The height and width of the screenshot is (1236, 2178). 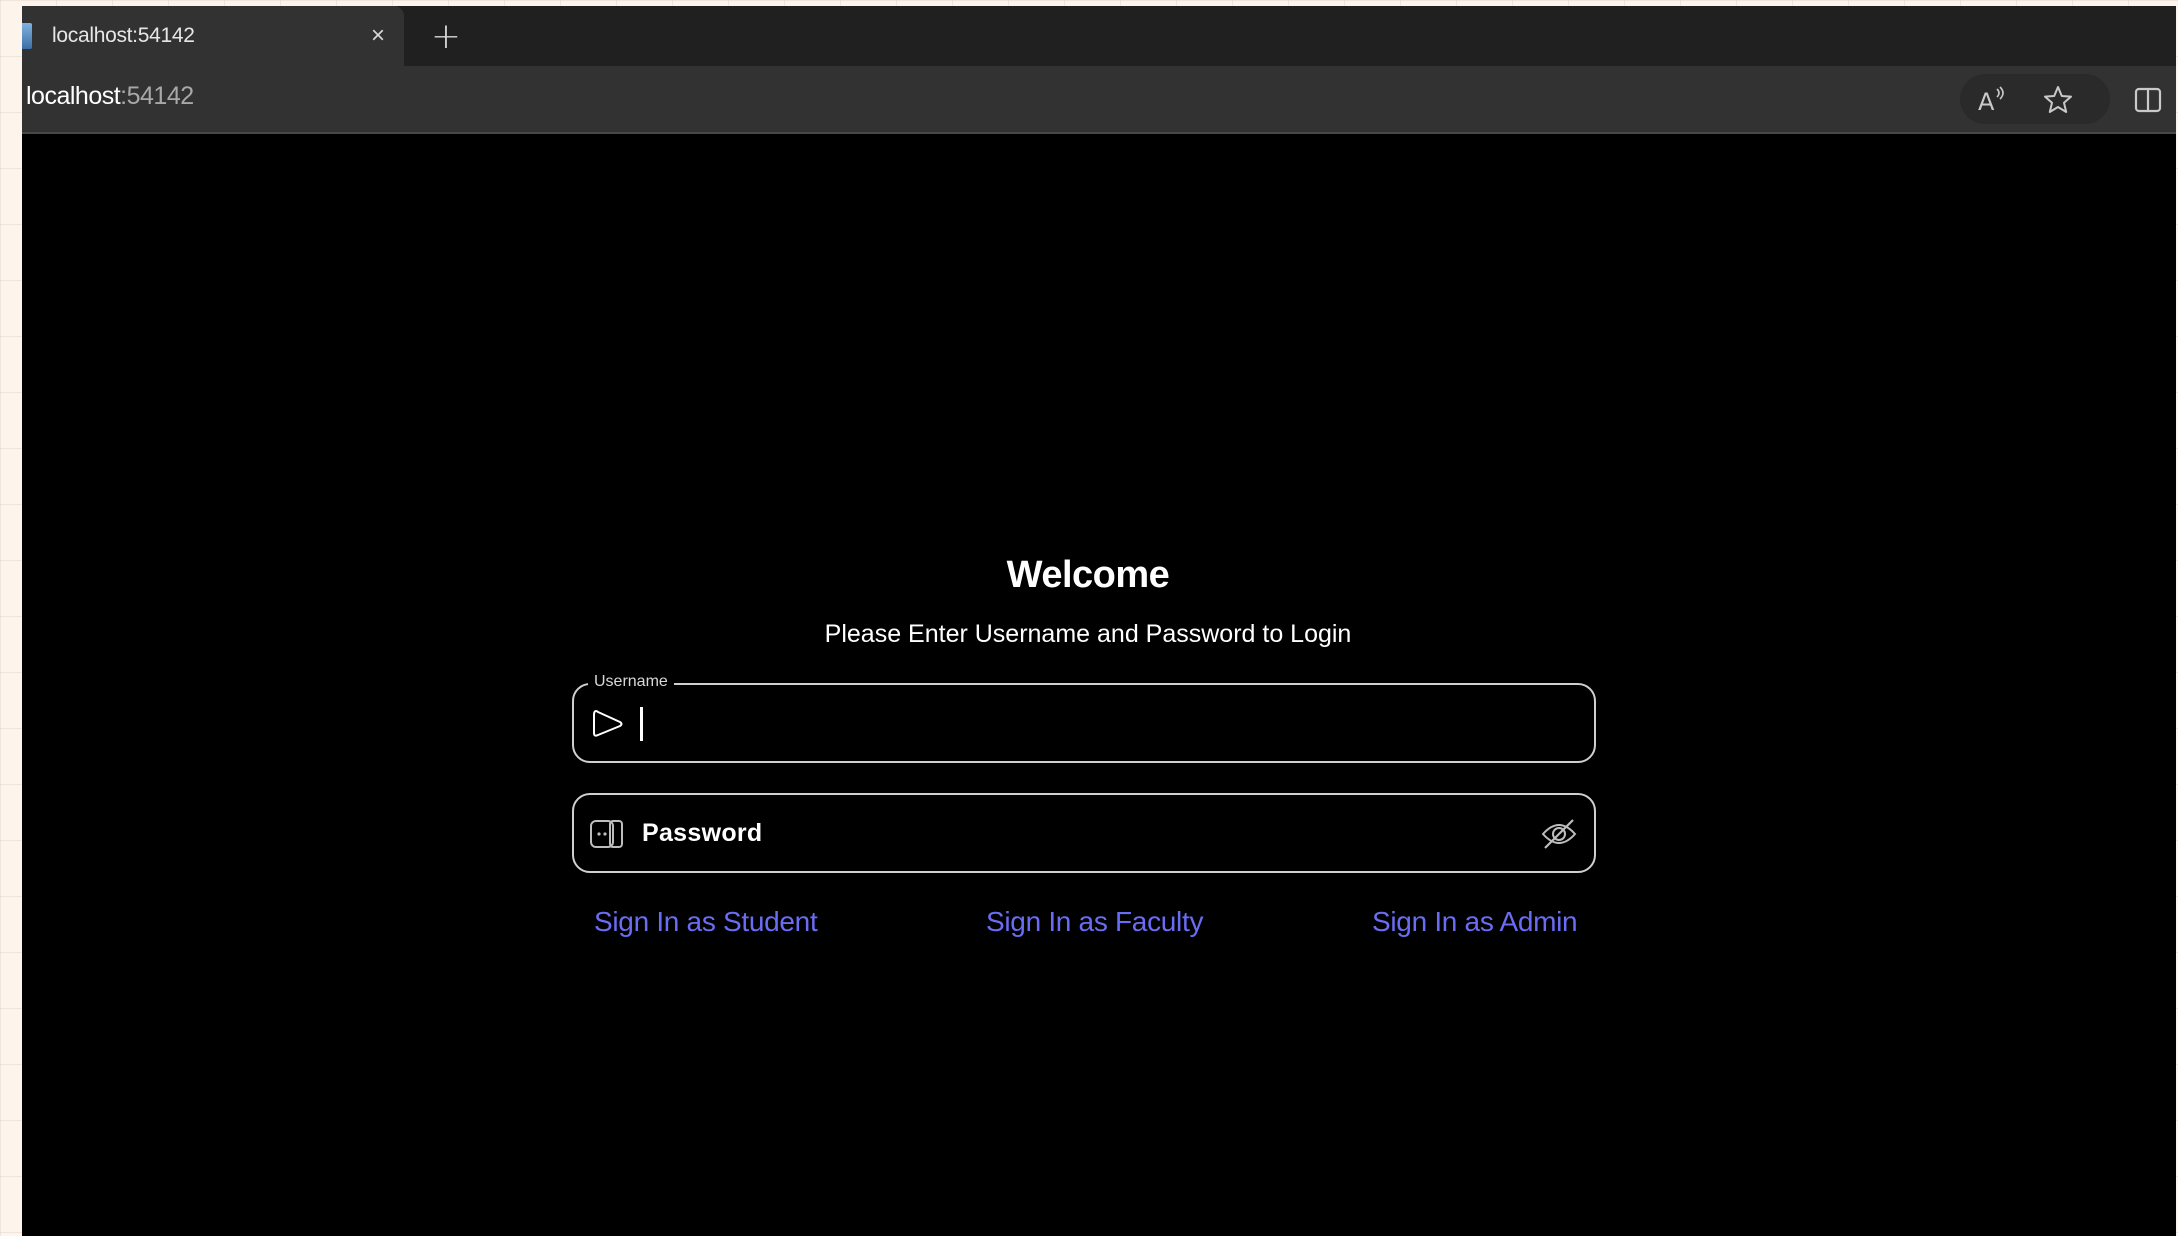 What do you see at coordinates (1986, 102) in the screenshot?
I see `svg-text: A` at bounding box center [1986, 102].